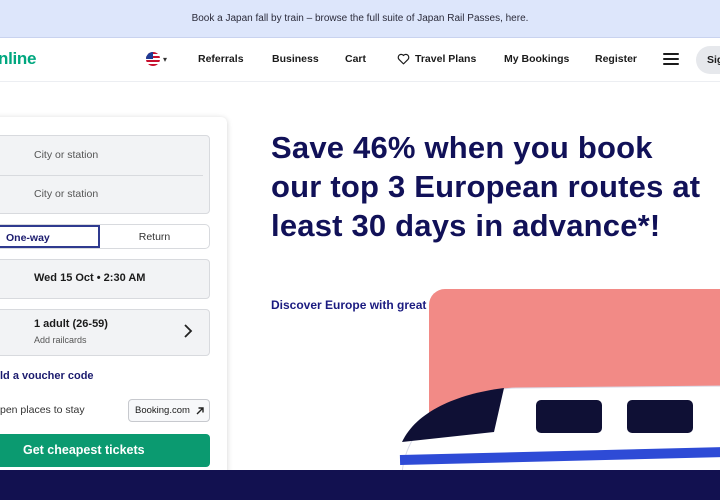 This screenshot has height=500, width=720. What do you see at coordinates (355, 59) in the screenshot?
I see `nav-cart: Cart` at bounding box center [355, 59].